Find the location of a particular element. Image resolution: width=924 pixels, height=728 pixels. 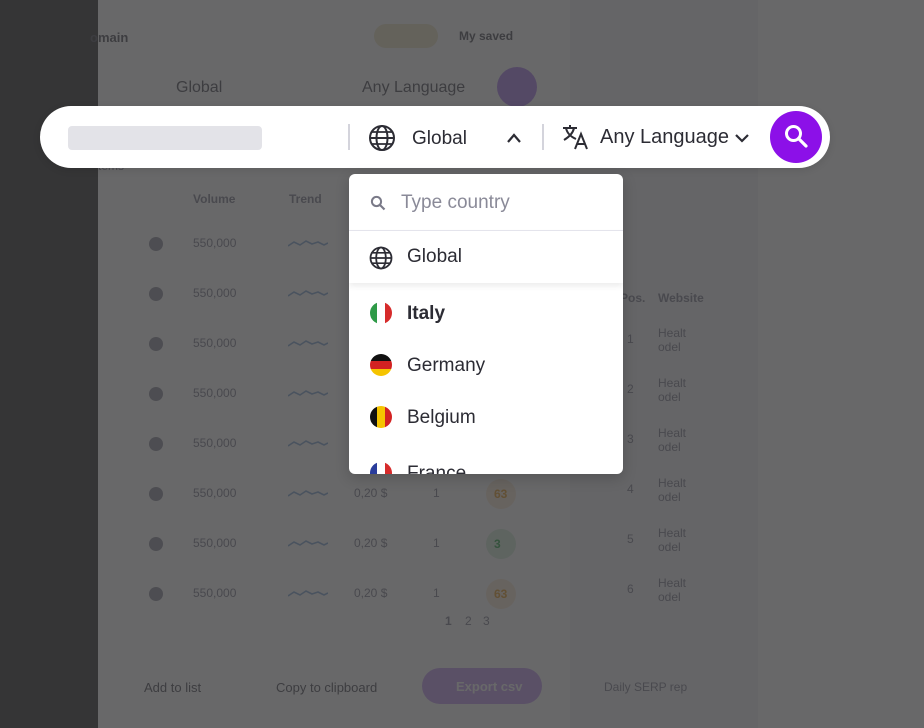

country-select: Global is located at coordinates (450, 138).